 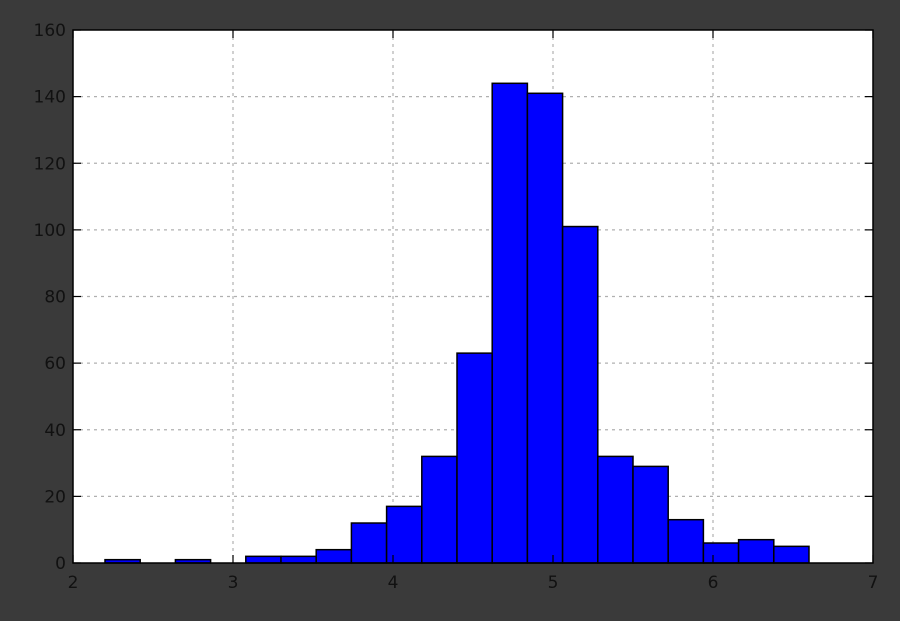 What do you see at coordinates (50, 231) in the screenshot?
I see `y-tick-label: 100` at bounding box center [50, 231].